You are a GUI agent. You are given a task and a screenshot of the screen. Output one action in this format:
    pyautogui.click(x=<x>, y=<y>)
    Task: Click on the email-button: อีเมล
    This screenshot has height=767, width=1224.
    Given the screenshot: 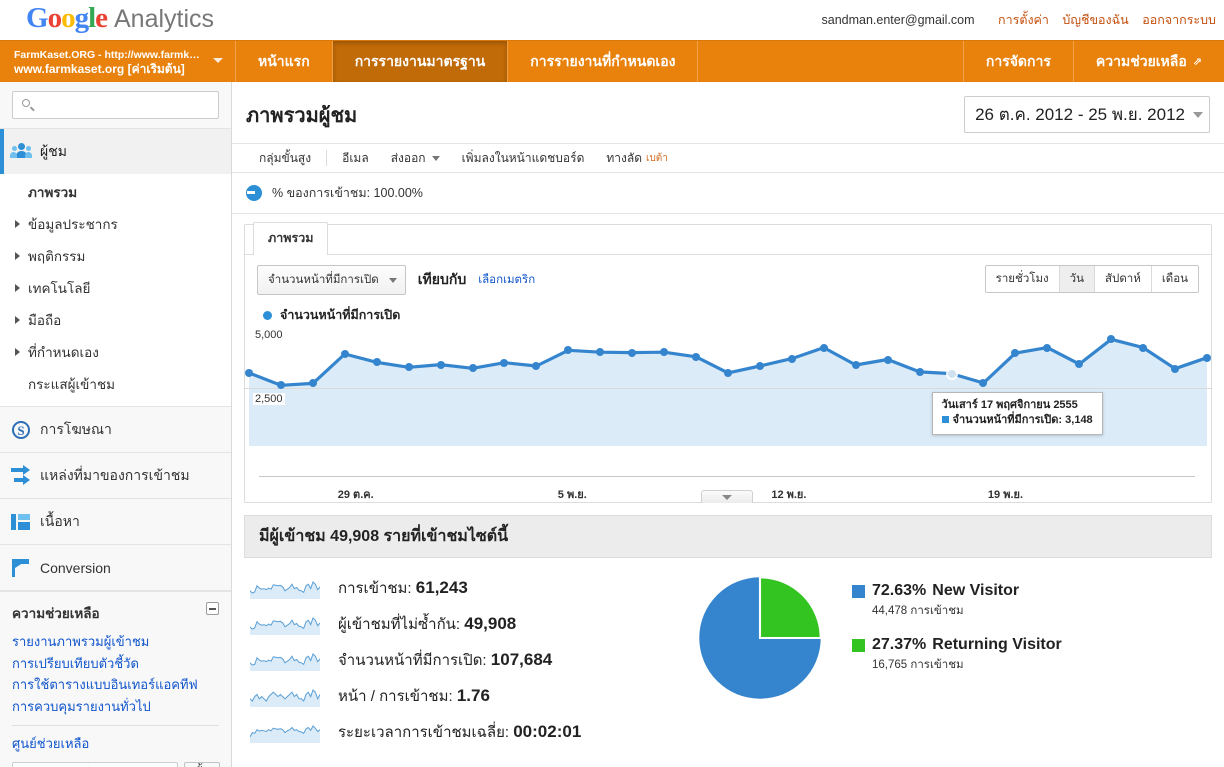 What is the action you would take?
    pyautogui.click(x=355, y=158)
    